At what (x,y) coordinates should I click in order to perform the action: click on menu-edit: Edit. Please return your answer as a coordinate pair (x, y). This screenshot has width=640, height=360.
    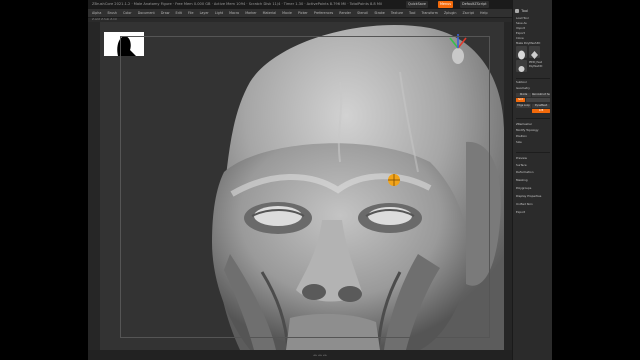
    Looking at the image, I should click on (179, 13).